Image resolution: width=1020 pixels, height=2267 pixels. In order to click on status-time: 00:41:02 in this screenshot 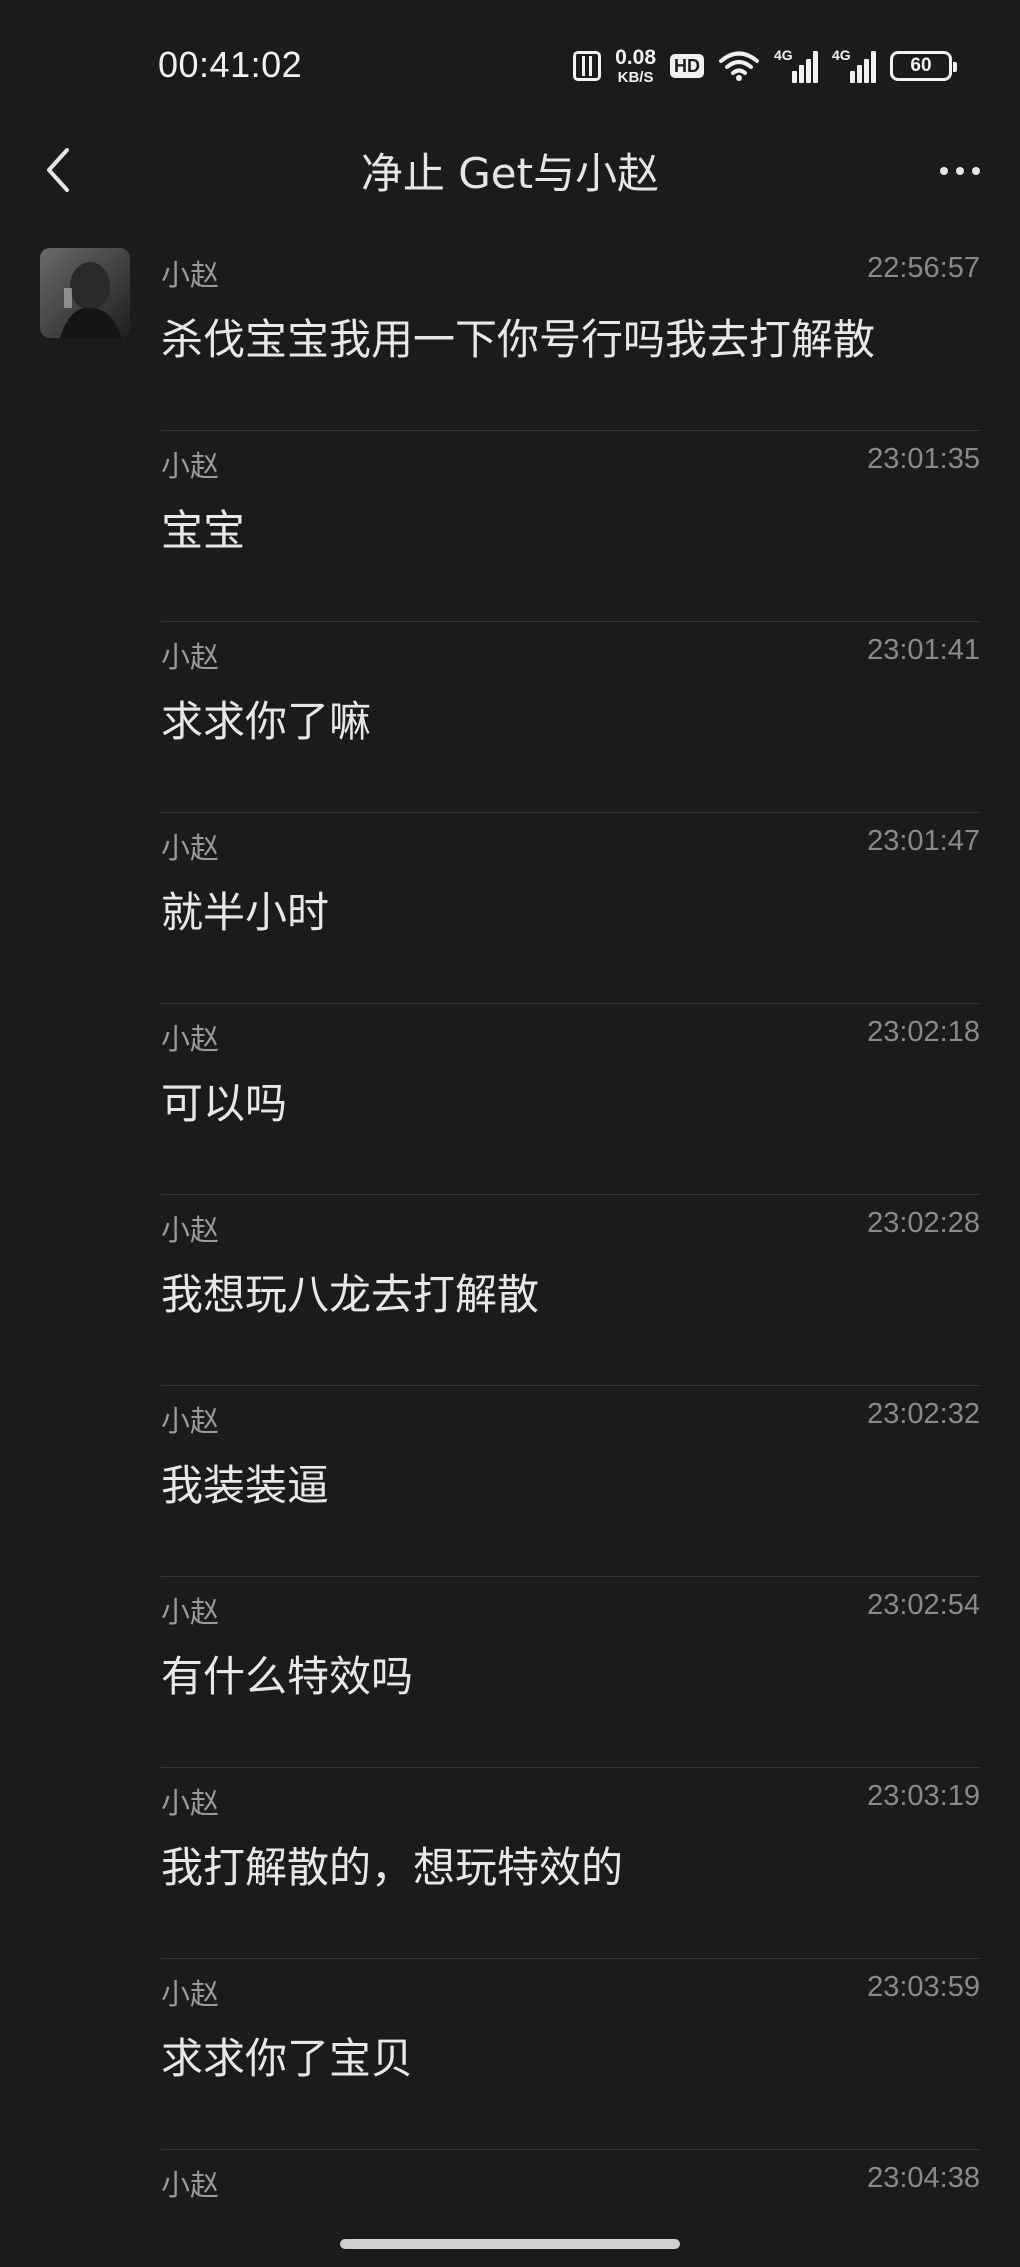, I will do `click(230, 64)`.